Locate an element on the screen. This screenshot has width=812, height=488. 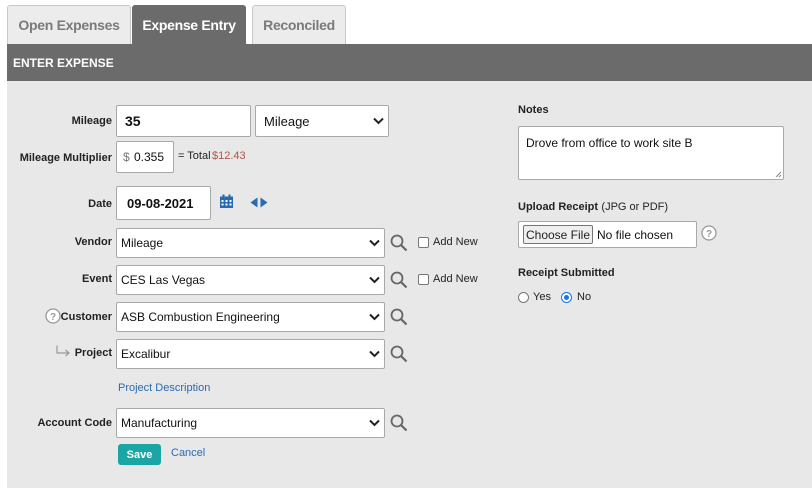
project-value: Excalibur is located at coordinates (146, 354).